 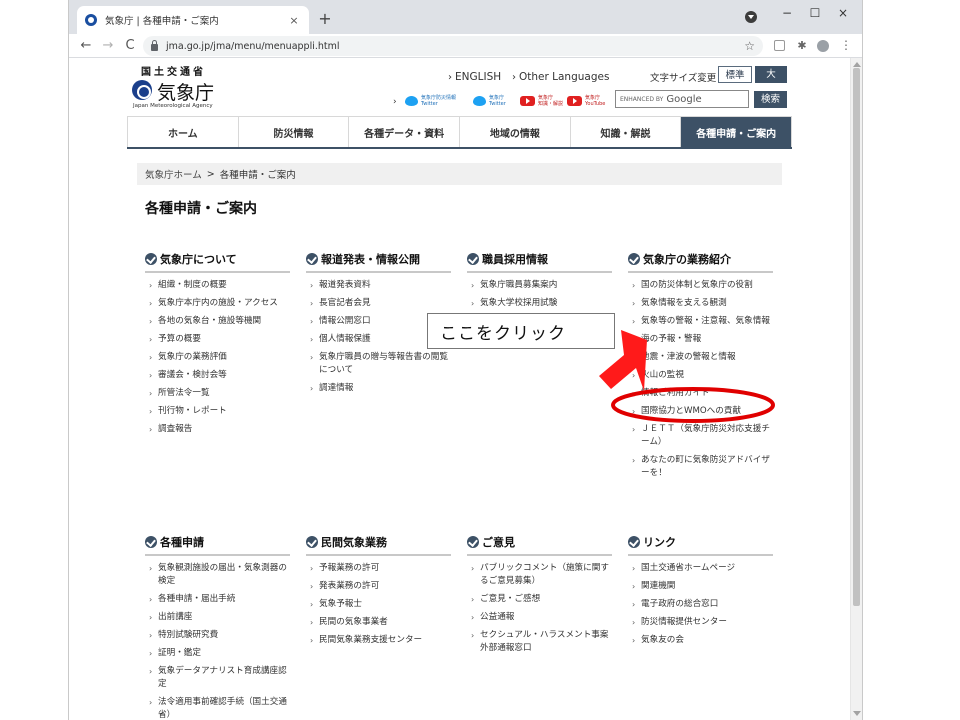 I want to click on scrollbar-thumb, so click(x=856, y=337).